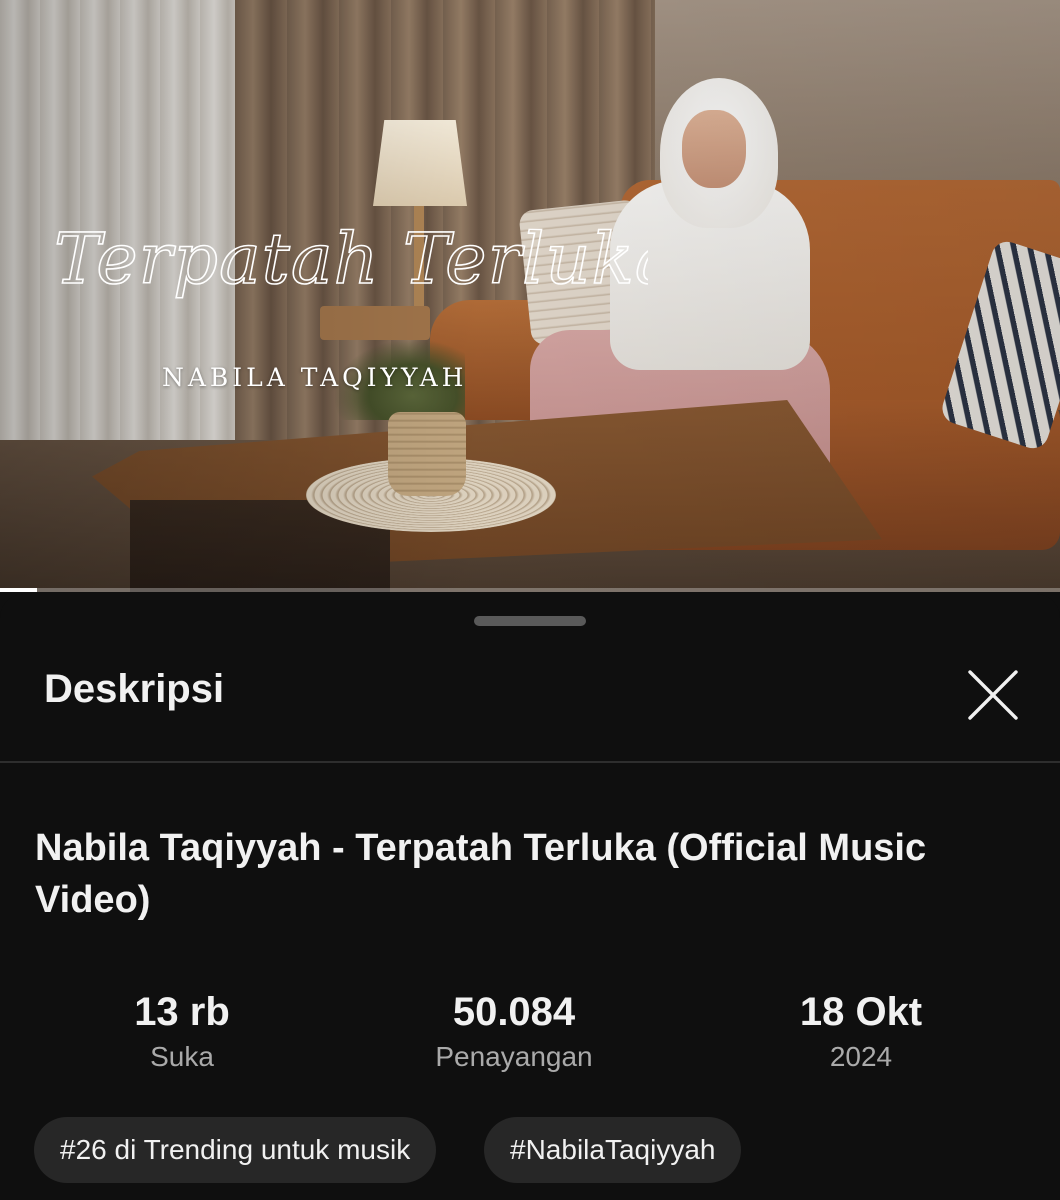 This screenshot has width=1060, height=1200. I want to click on stat-likes: 13 rb Suka, so click(182, 1031).